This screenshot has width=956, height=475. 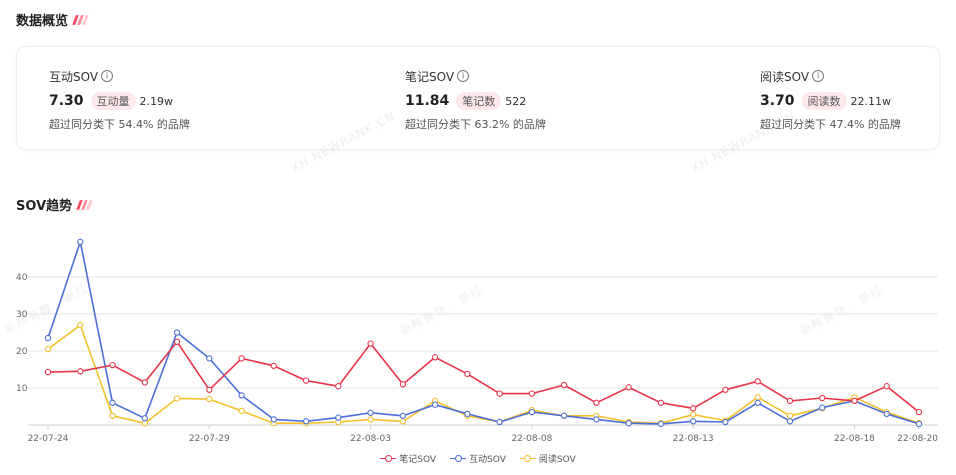 What do you see at coordinates (418, 460) in the screenshot?
I see `legend-label: 笔记SOV` at bounding box center [418, 460].